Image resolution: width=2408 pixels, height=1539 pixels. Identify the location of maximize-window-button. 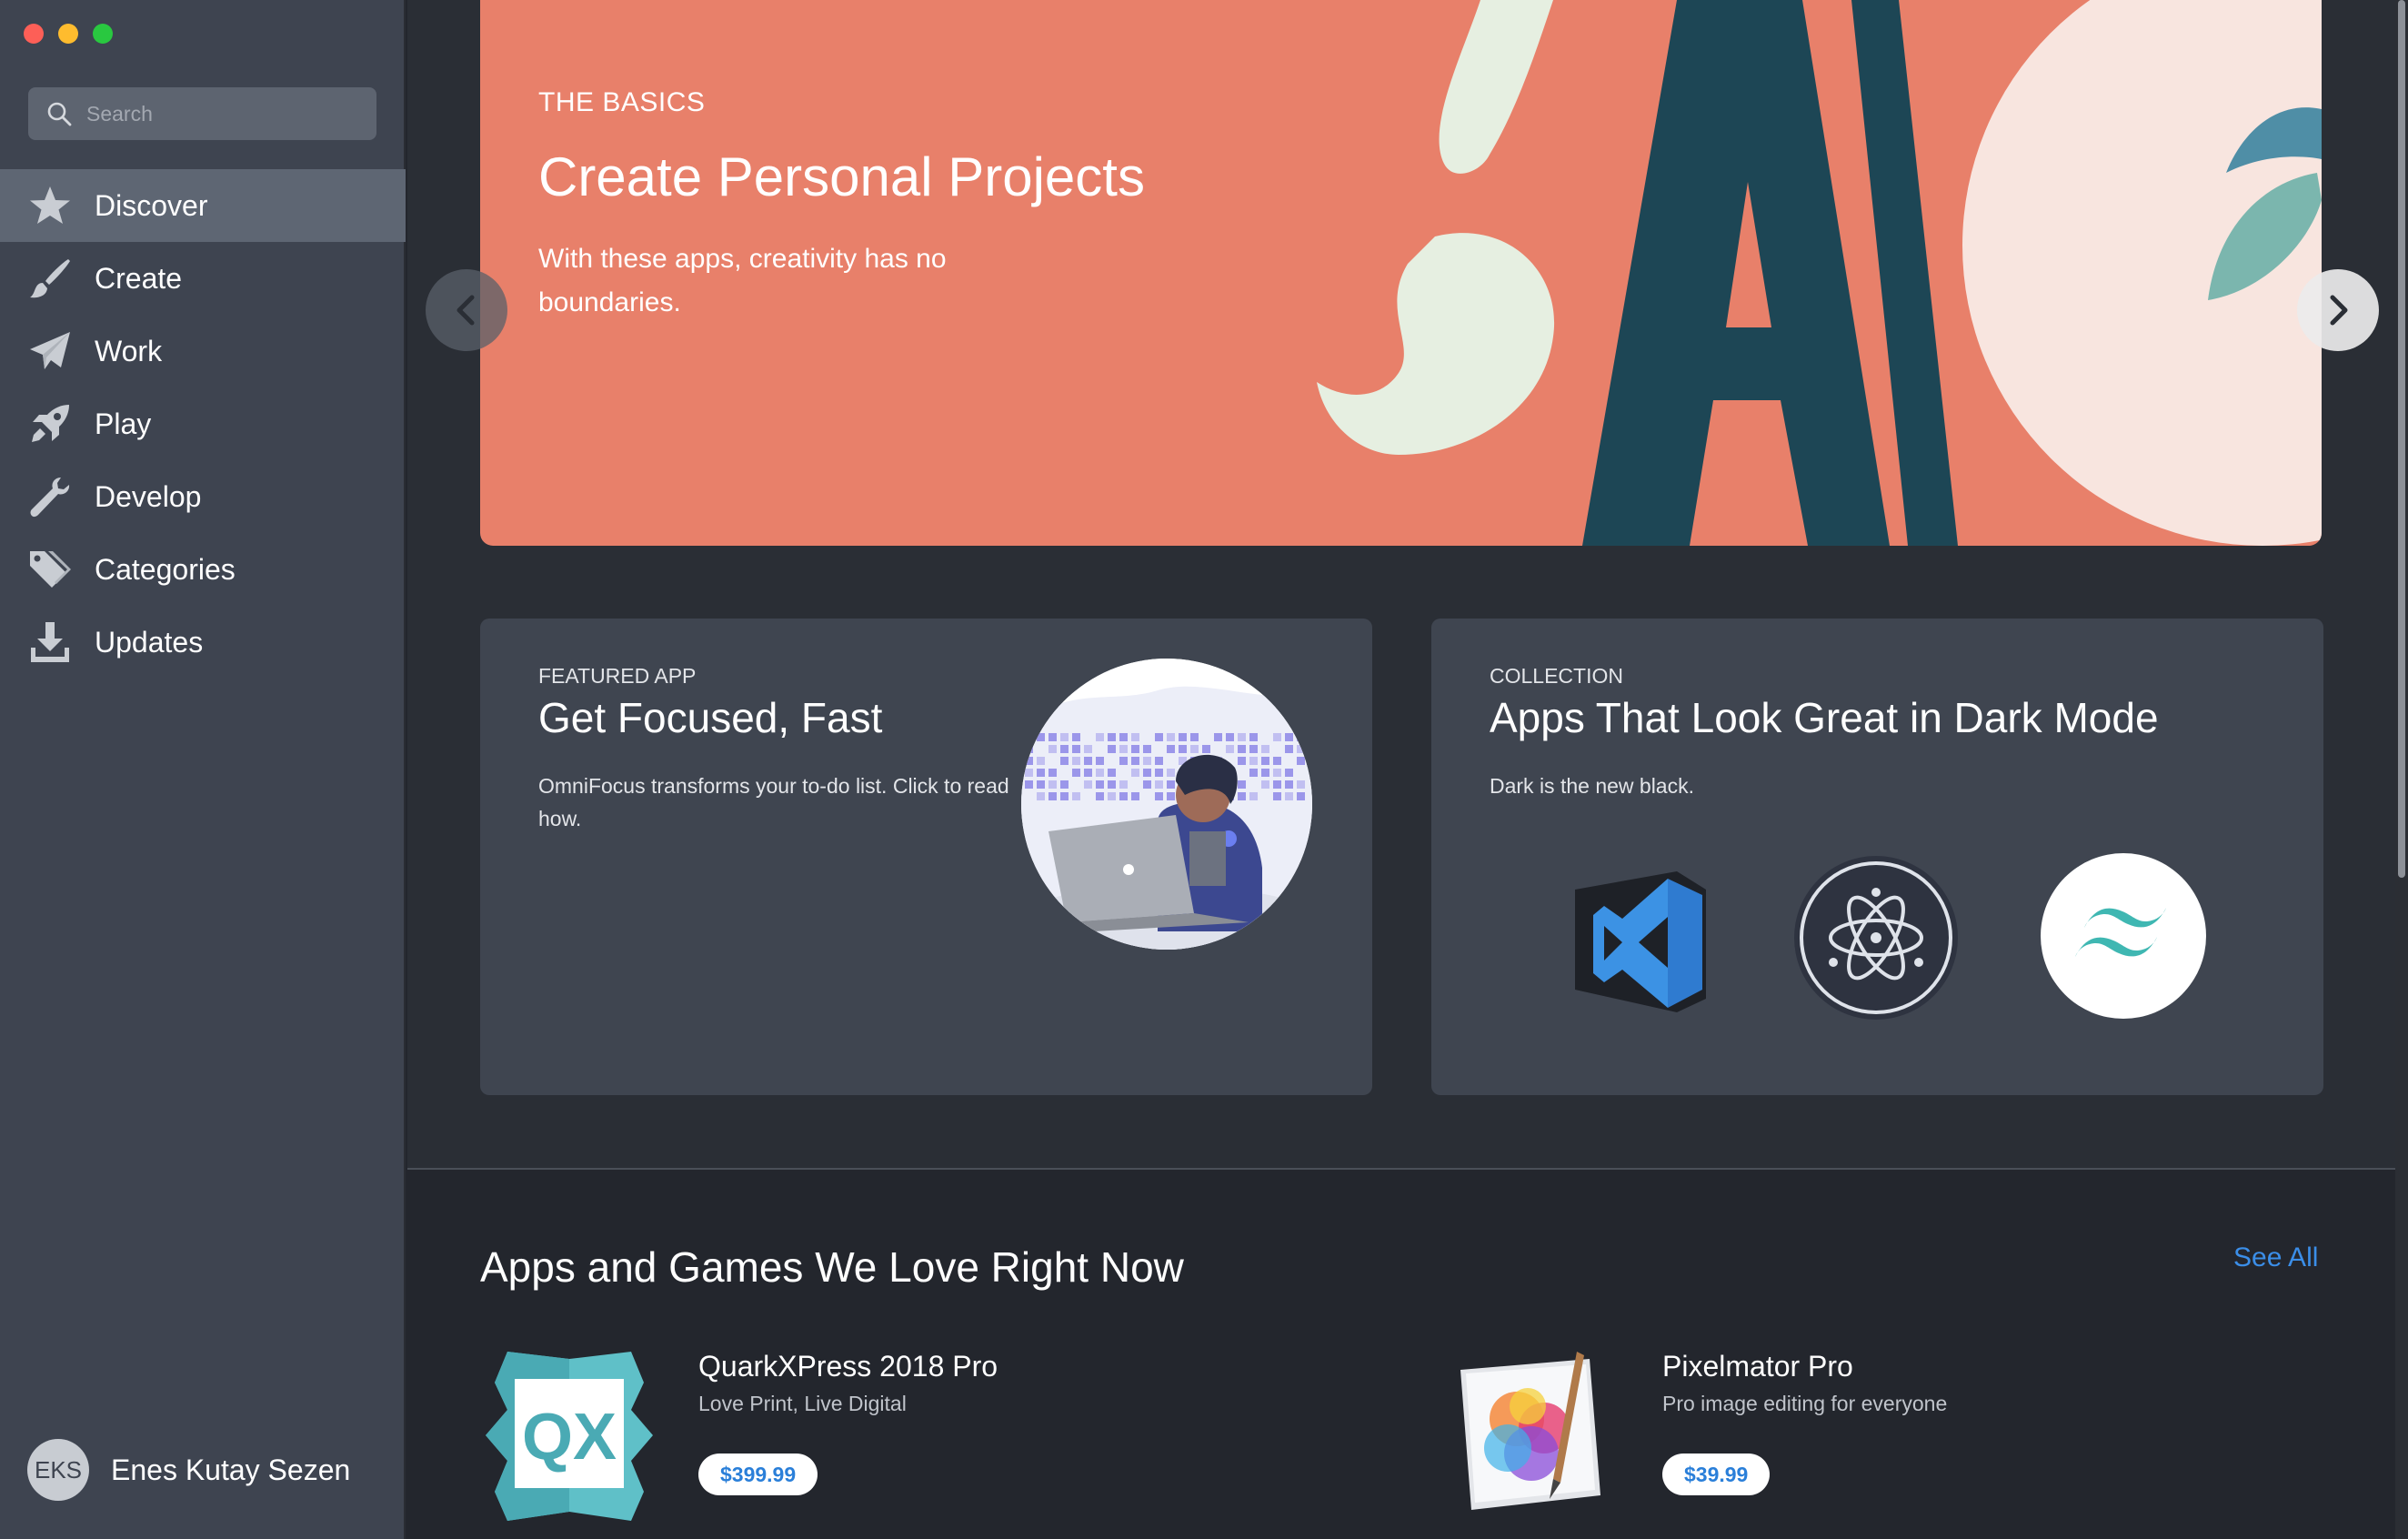
(103, 34).